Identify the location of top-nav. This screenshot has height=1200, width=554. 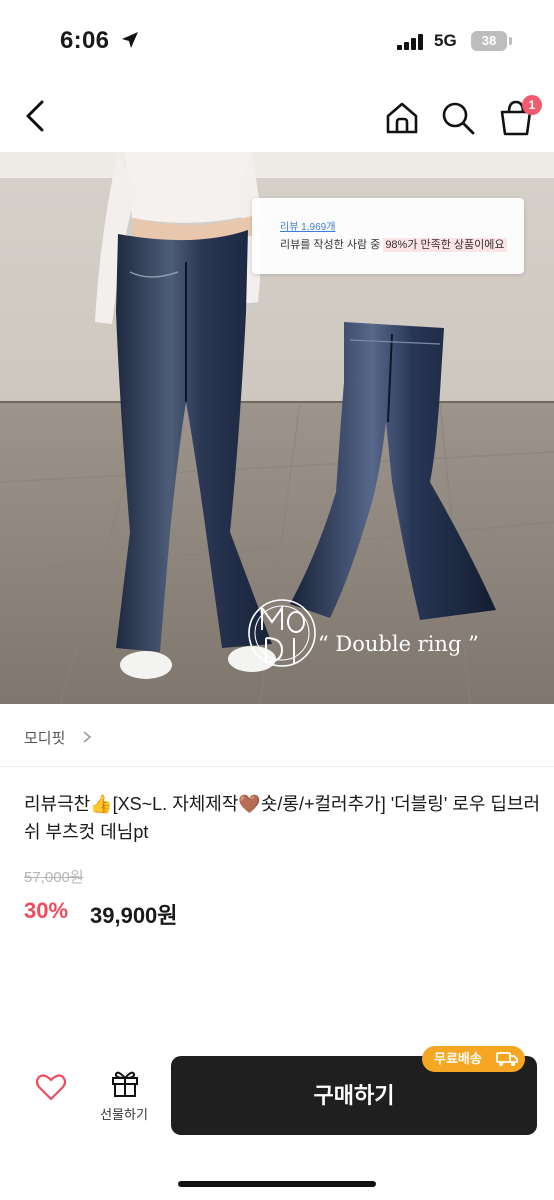
(277, 118).